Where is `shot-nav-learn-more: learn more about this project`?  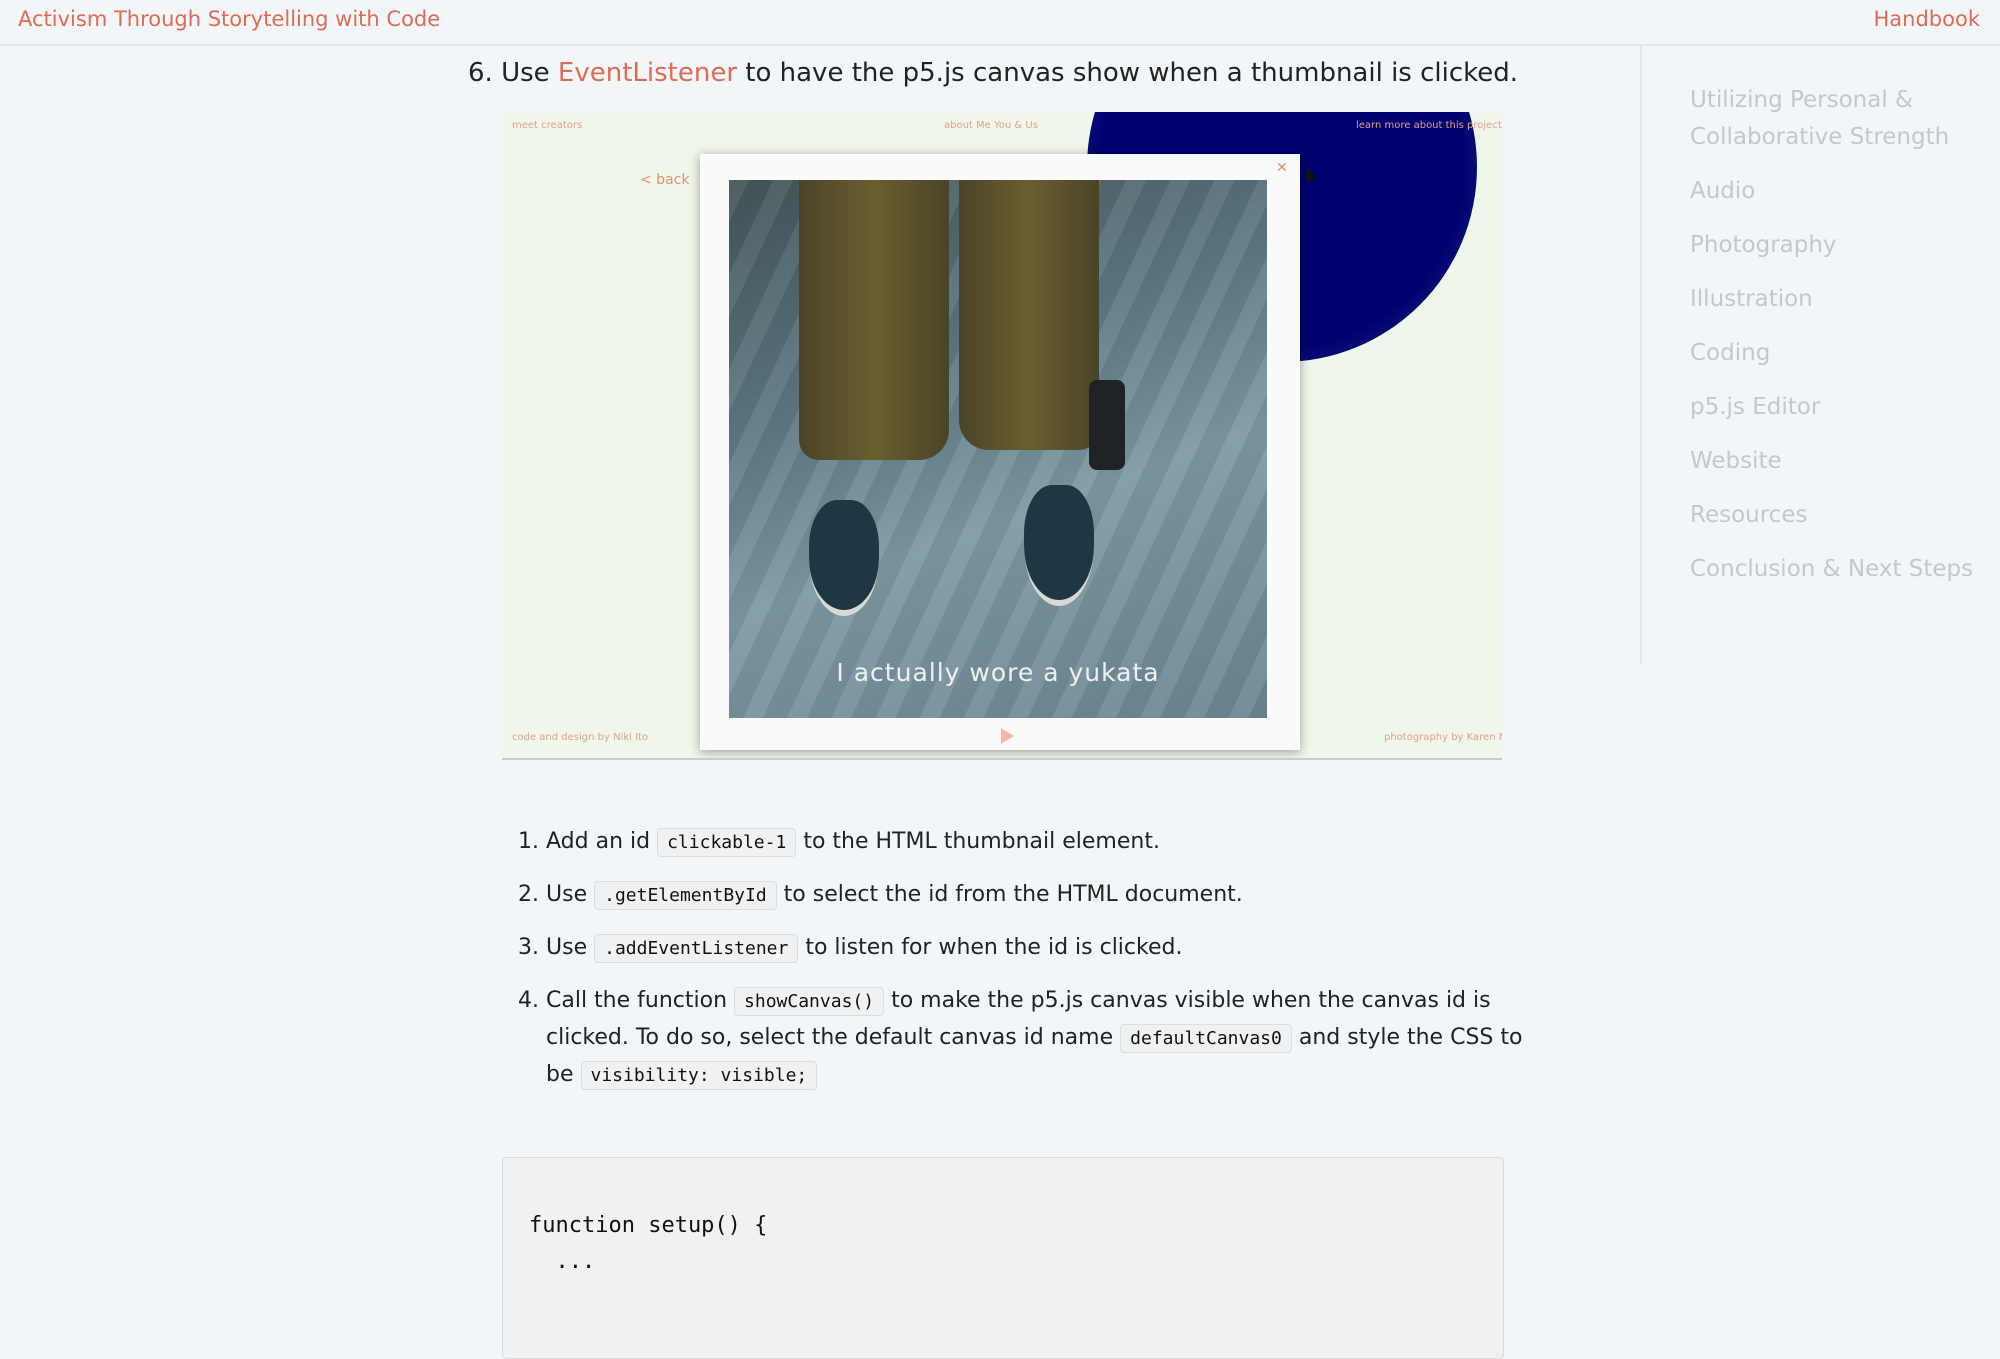 shot-nav-learn-more: learn more about this project is located at coordinates (1429, 125).